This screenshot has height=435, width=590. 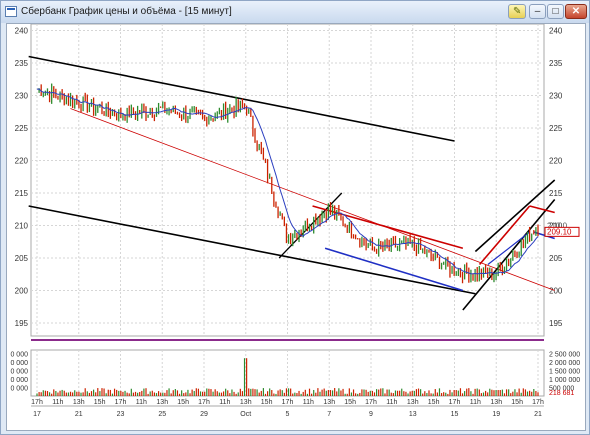 What do you see at coordinates (413, 414) in the screenshot?
I see `date-tick-label: 13` at bounding box center [413, 414].